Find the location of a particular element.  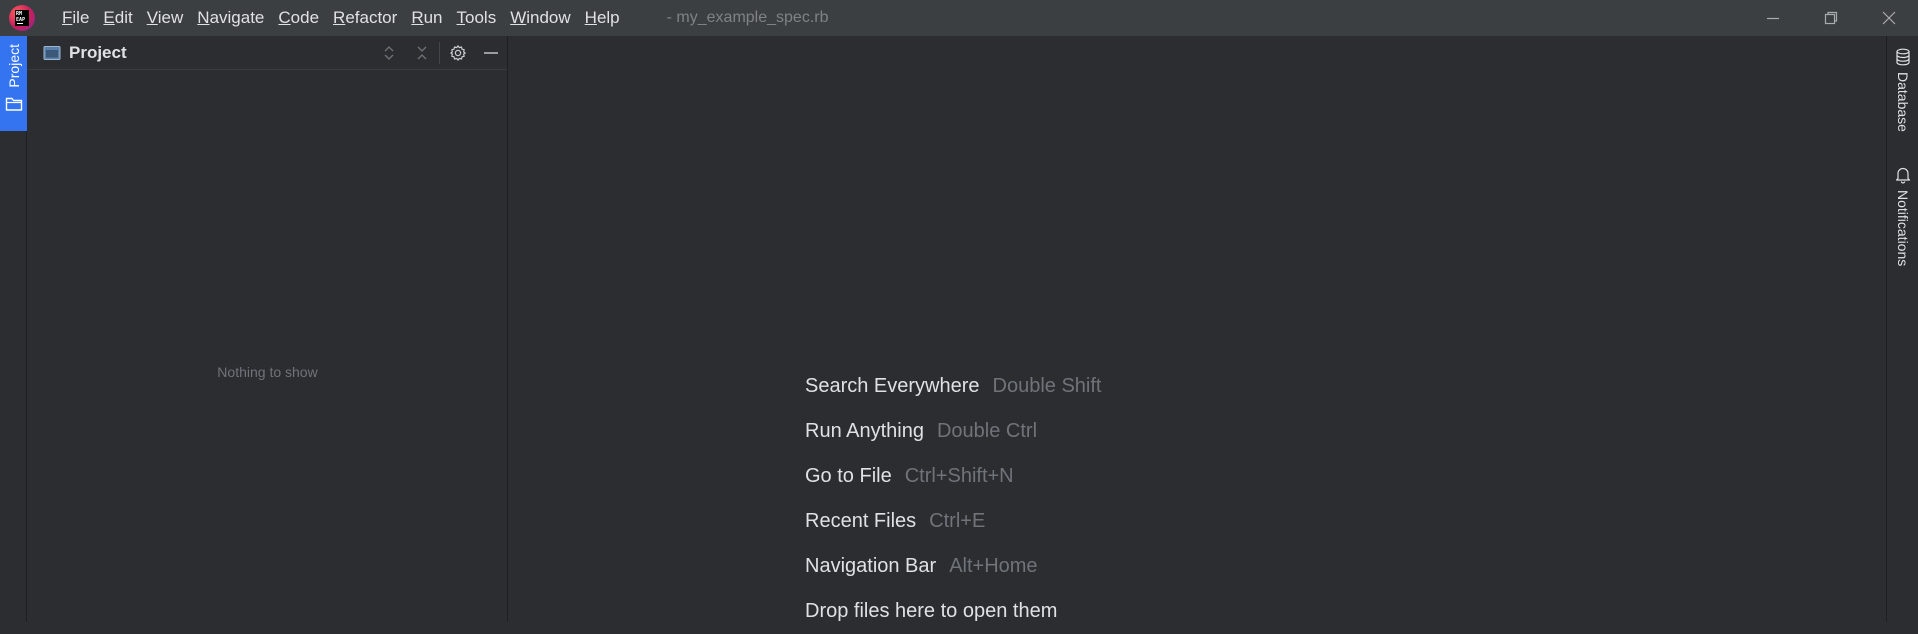

panel-actions-divider is located at coordinates (439, 53).